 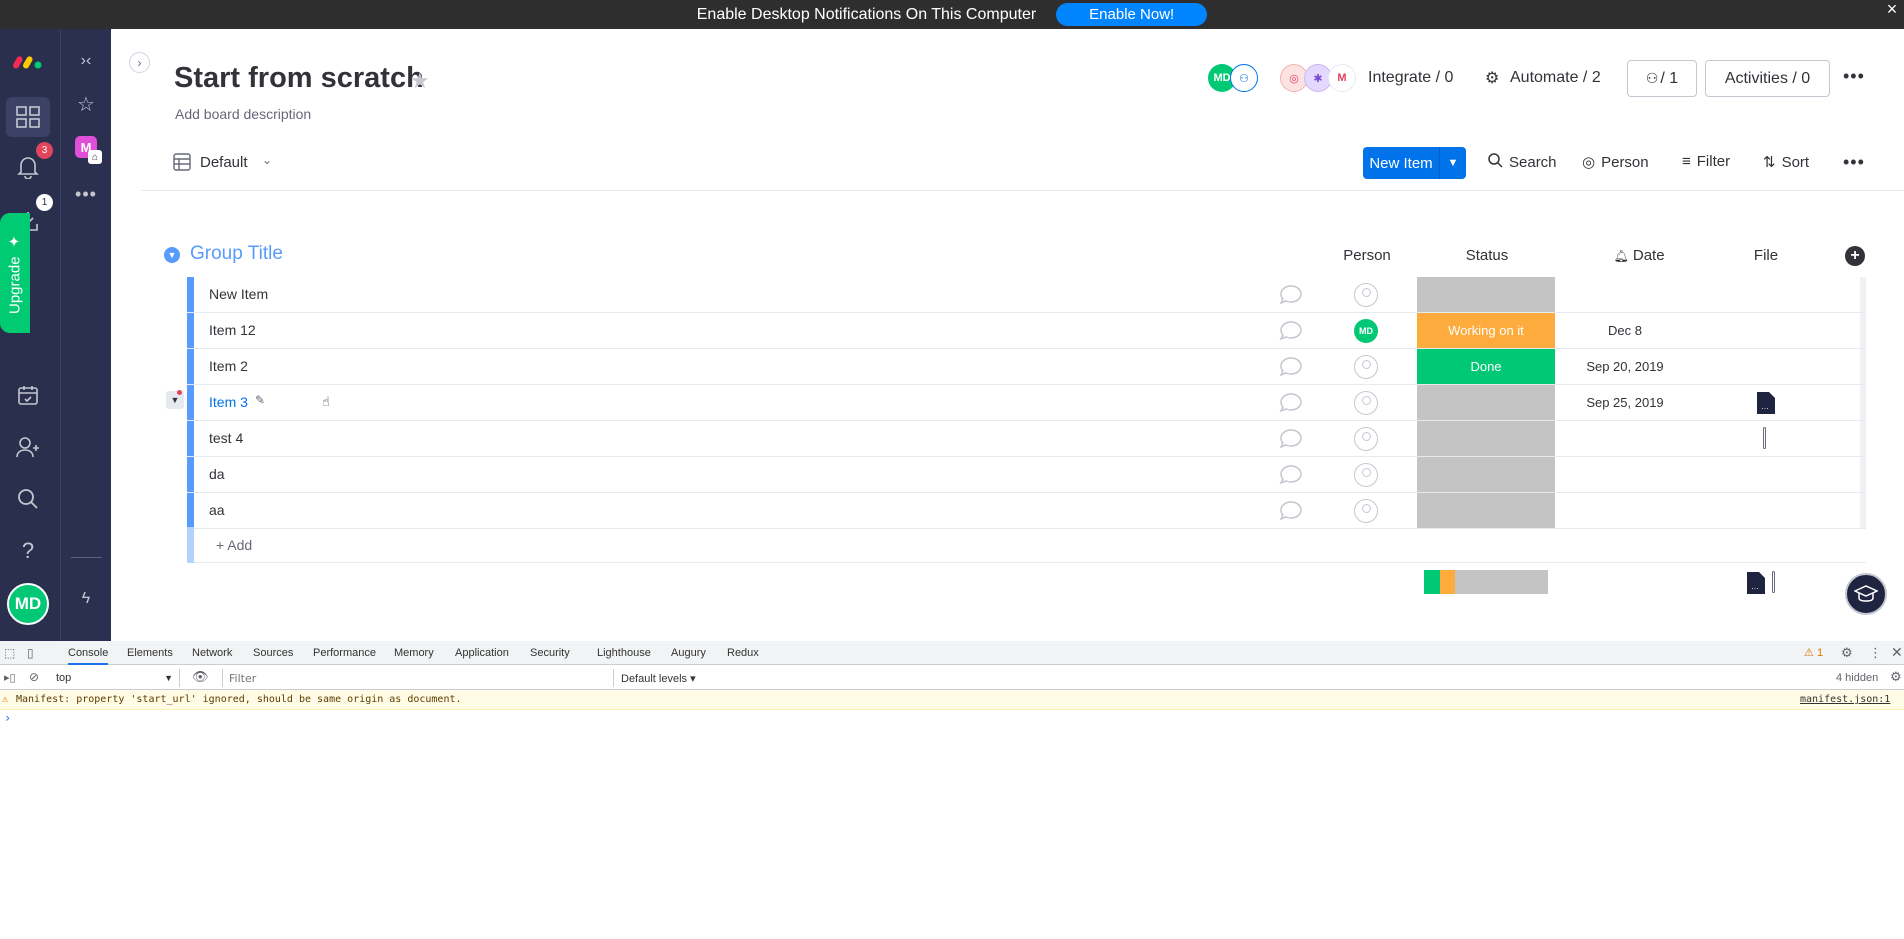 I want to click on devtools-tab-console: Console, so click(x=88, y=656).